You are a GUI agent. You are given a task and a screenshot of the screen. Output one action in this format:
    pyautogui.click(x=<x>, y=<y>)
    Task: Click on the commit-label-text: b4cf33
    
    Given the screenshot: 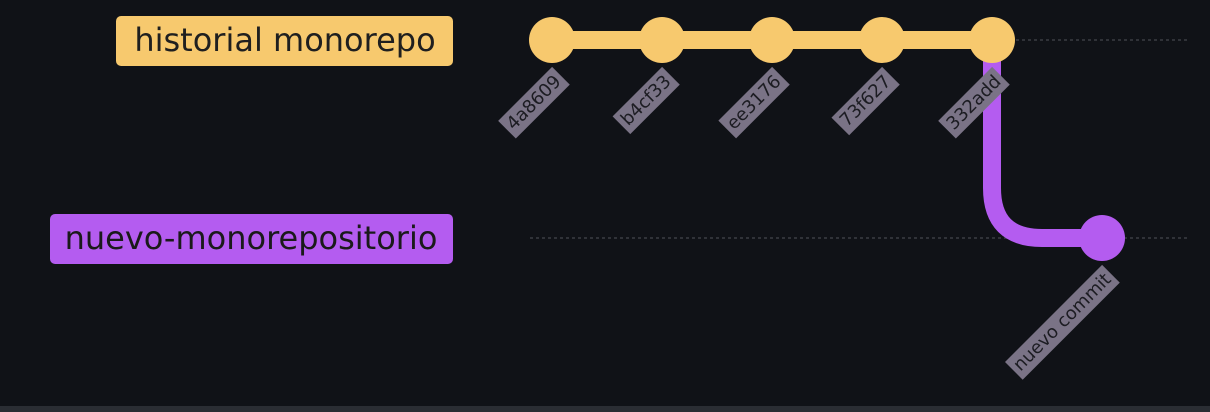 What is the action you would take?
    pyautogui.click(x=646, y=100)
    